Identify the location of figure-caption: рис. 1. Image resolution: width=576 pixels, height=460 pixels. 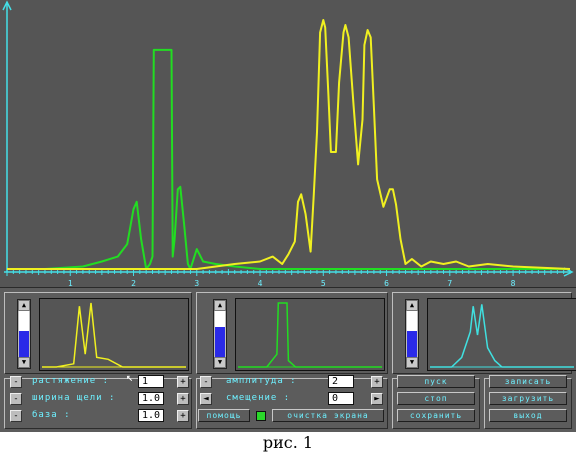
(288, 442).